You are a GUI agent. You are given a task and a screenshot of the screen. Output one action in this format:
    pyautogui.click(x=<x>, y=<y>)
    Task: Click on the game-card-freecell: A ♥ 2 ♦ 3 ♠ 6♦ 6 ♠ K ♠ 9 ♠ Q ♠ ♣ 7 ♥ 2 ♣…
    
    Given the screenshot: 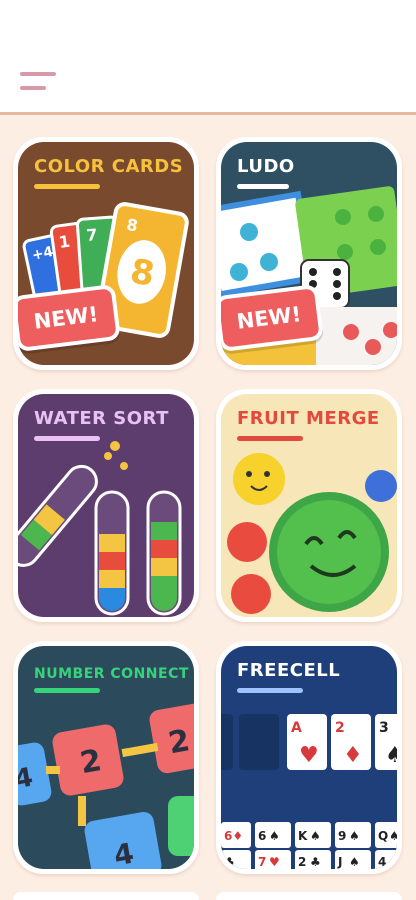 What is the action you would take?
    pyautogui.click(x=309, y=757)
    